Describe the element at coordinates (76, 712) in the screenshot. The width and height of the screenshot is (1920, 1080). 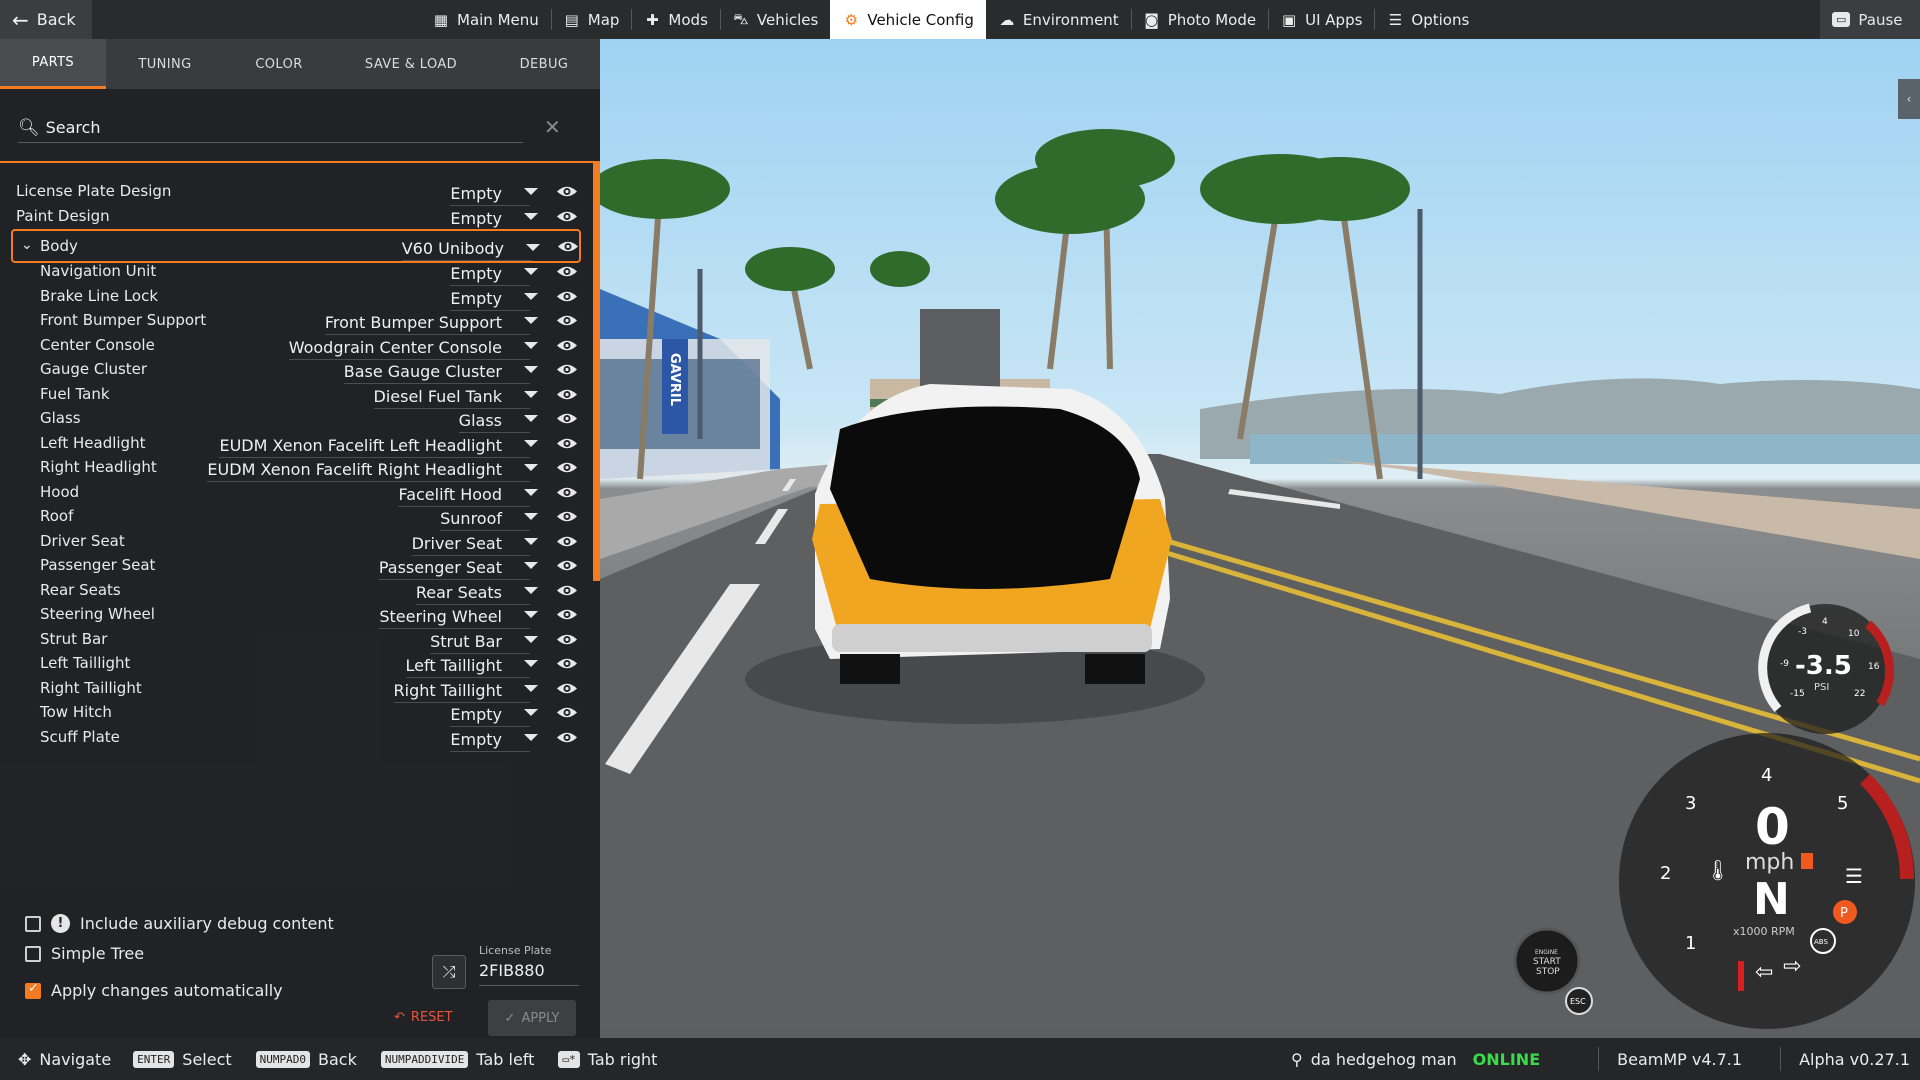
I see `part-label: Tow Hitch` at that location.